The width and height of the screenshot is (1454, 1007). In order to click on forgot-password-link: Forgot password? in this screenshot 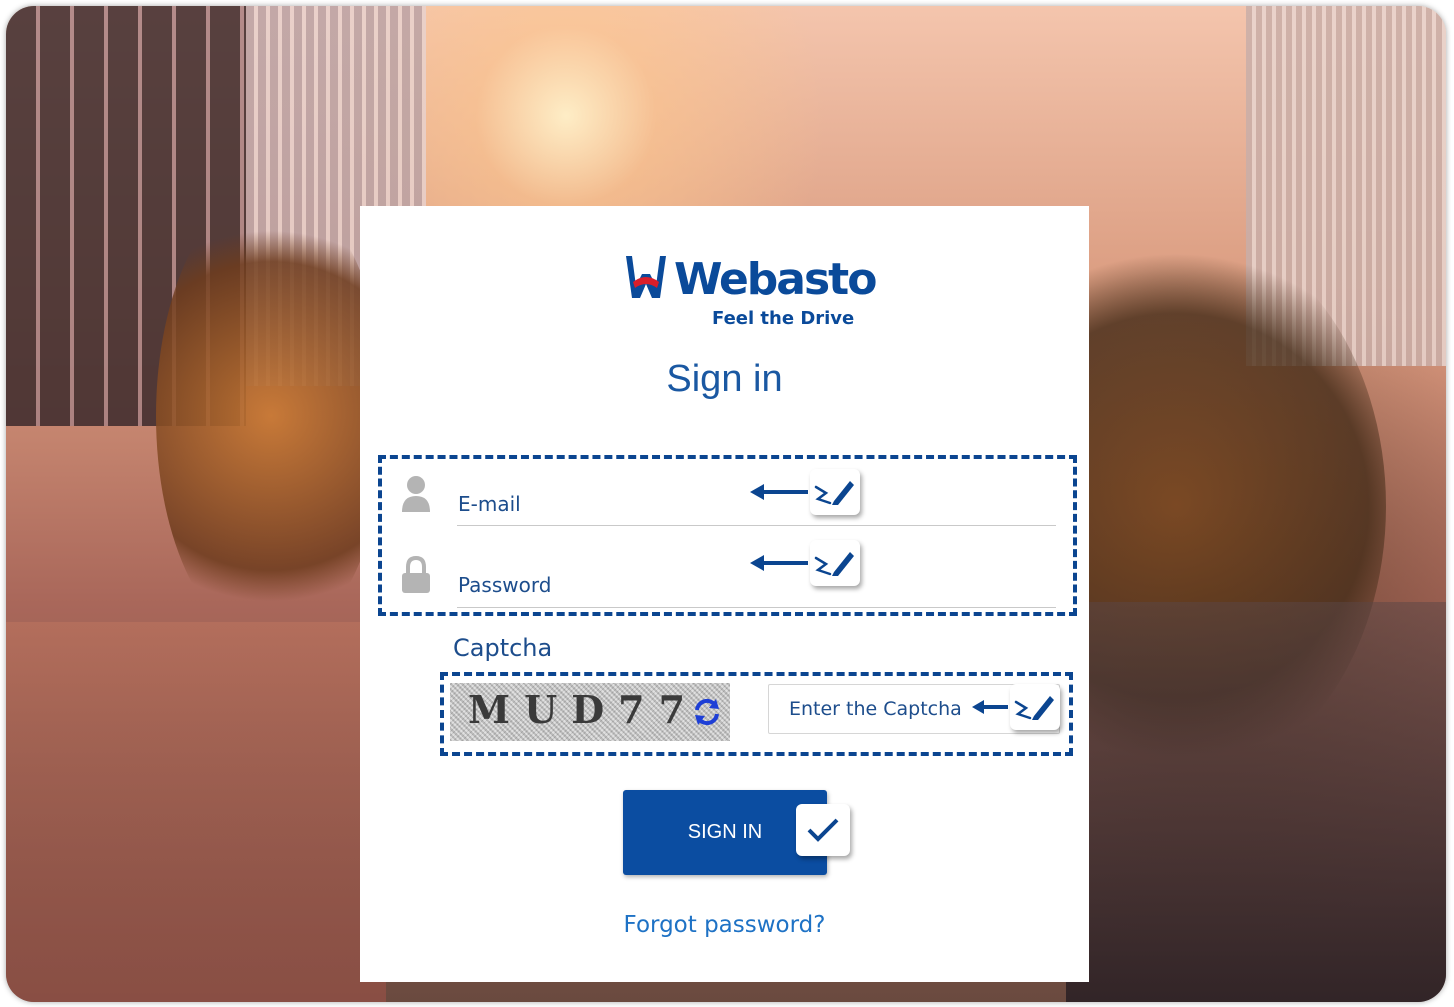, I will do `click(724, 925)`.